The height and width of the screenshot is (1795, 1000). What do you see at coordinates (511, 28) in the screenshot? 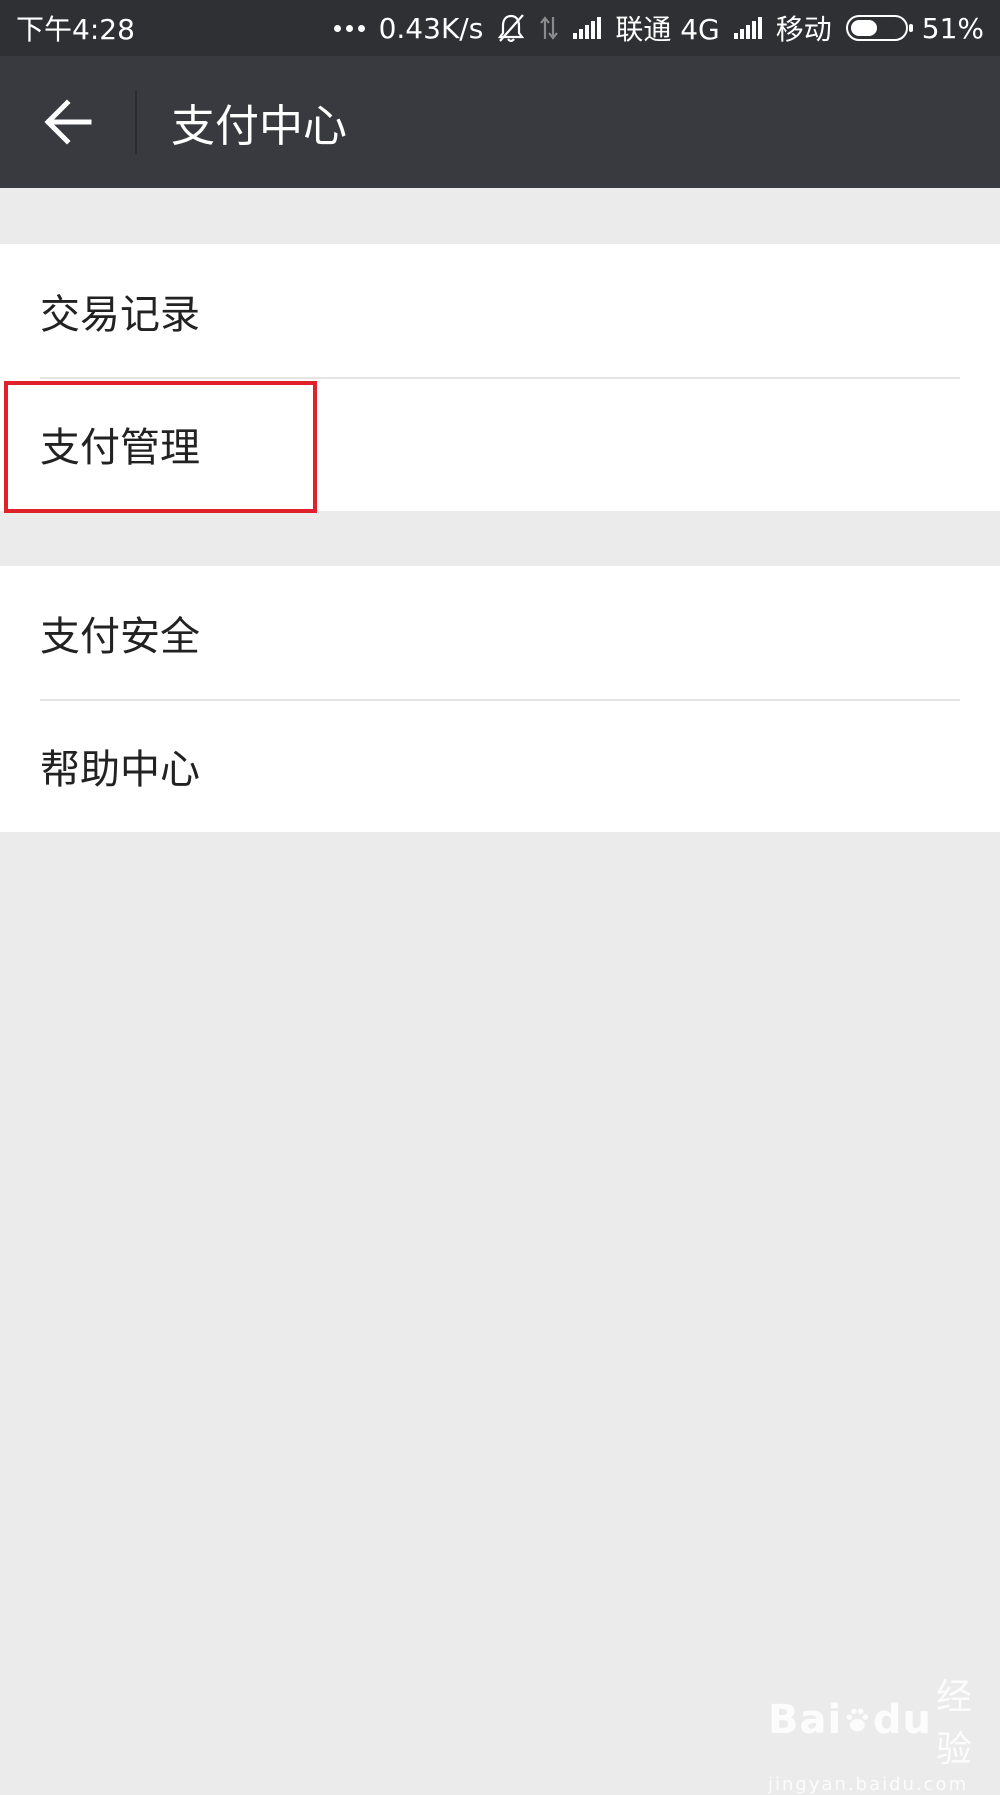
I see `mute-bell-icon` at bounding box center [511, 28].